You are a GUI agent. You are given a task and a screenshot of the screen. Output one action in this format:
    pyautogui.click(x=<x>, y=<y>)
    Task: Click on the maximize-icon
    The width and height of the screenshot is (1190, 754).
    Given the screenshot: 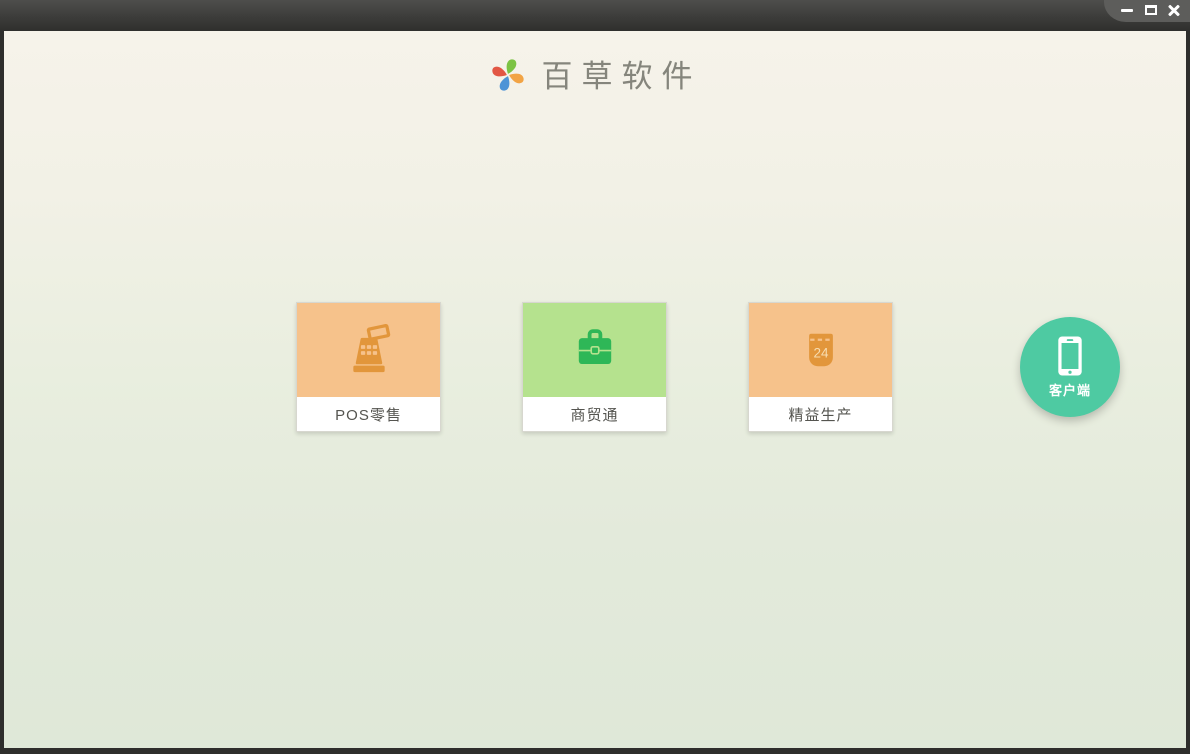 What is the action you would take?
    pyautogui.click(x=1150, y=10)
    